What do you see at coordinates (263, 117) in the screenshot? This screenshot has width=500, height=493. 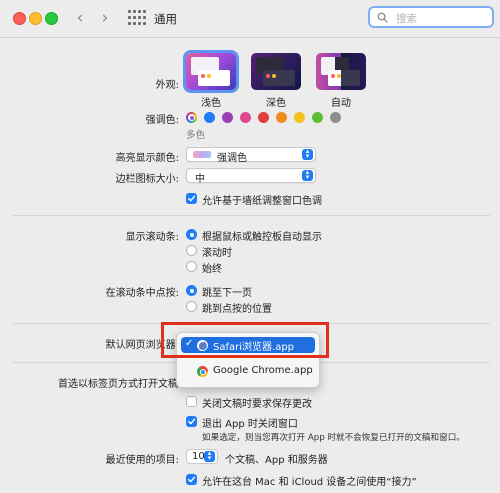 I see `accent-red-swatch` at bounding box center [263, 117].